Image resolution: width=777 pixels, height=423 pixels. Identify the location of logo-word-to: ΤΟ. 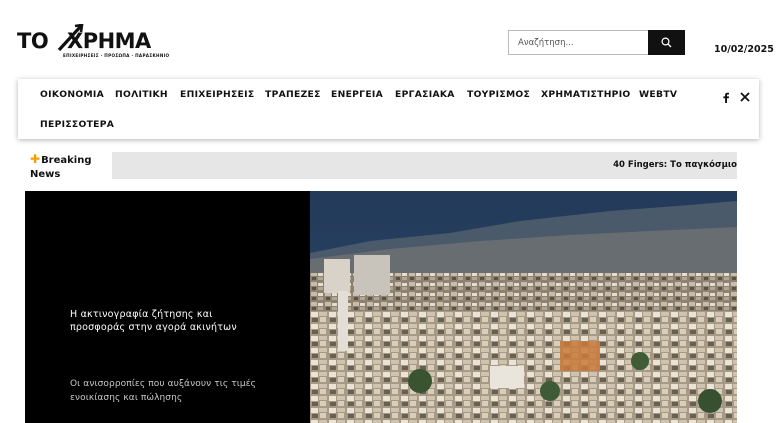
(33, 41).